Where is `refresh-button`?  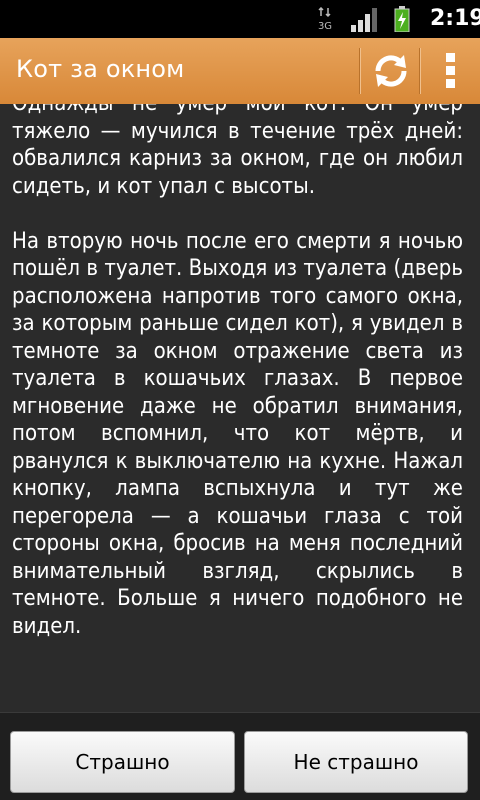 refresh-button is located at coordinates (390, 71).